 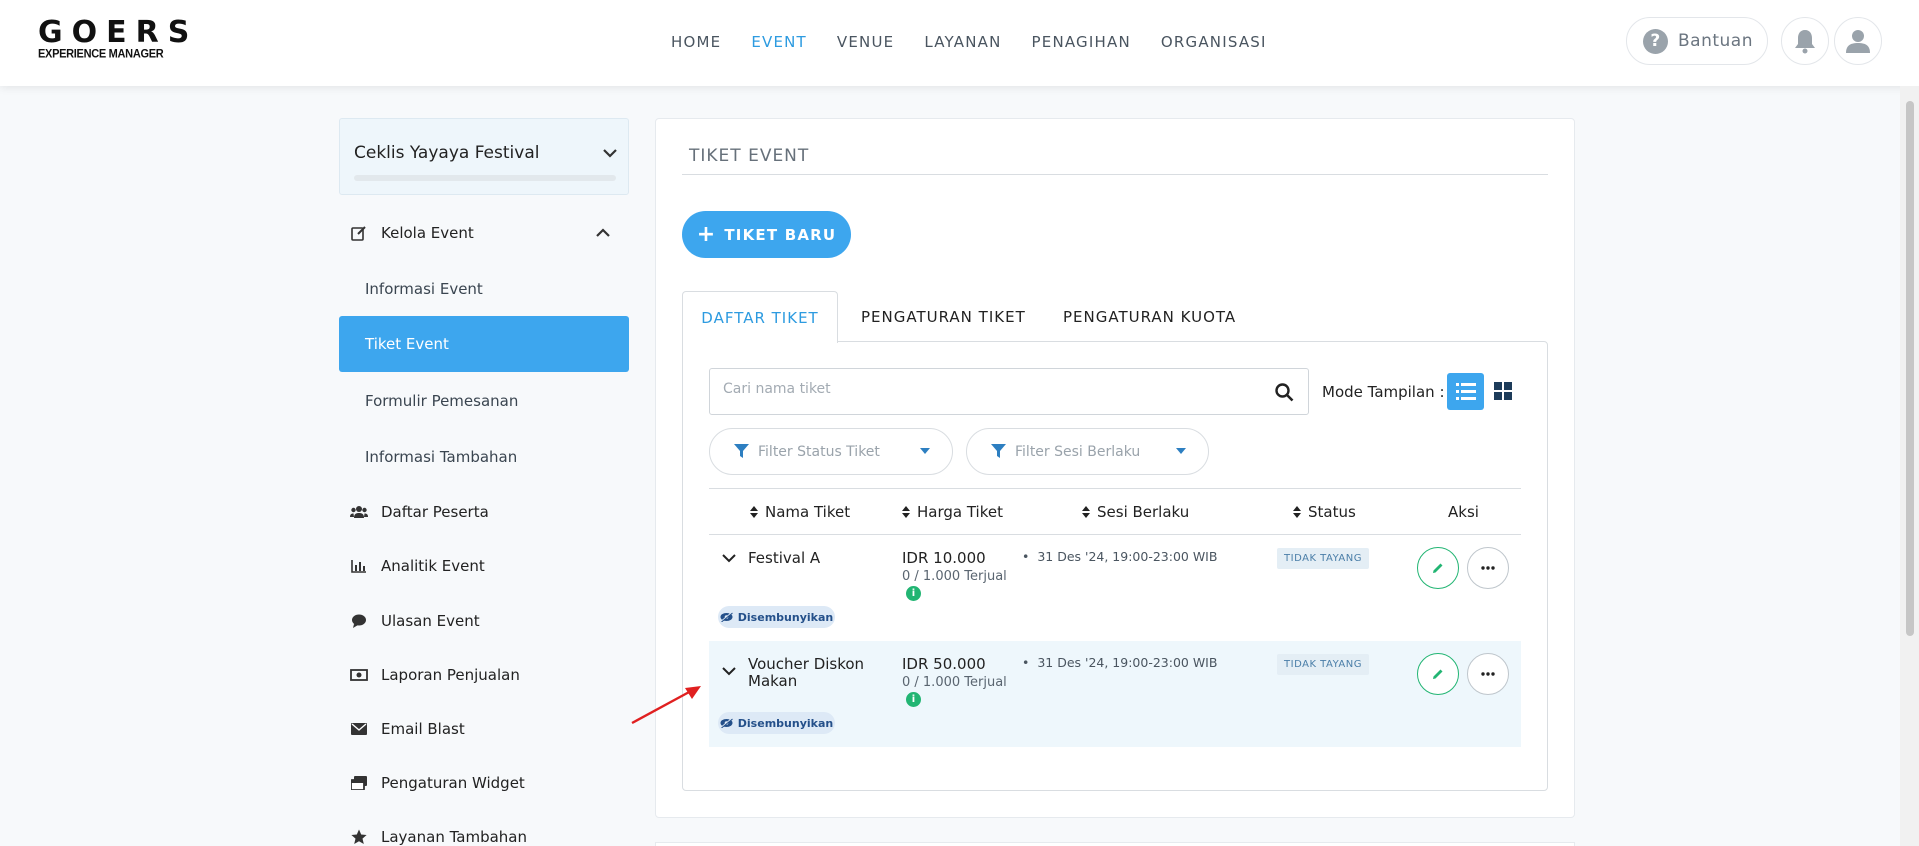 I want to click on help-label: Bantuan, so click(x=1715, y=41).